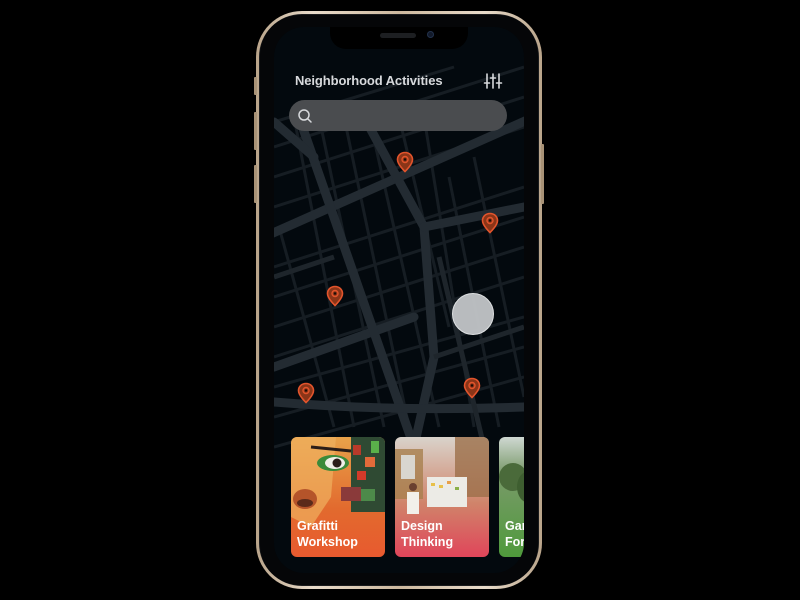 The width and height of the screenshot is (800, 600). What do you see at coordinates (442, 497) in the screenshot?
I see `activity-card-design-thinking: Design Thinking` at bounding box center [442, 497].